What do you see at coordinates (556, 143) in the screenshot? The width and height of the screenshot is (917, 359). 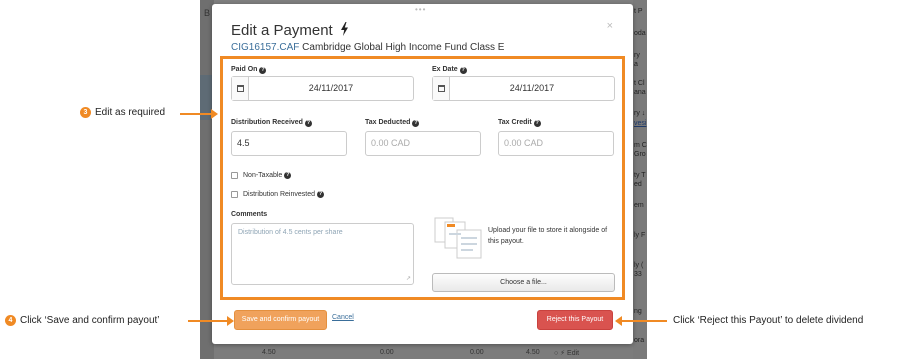 I see `tax-credit-input: 0.00 CAD` at bounding box center [556, 143].